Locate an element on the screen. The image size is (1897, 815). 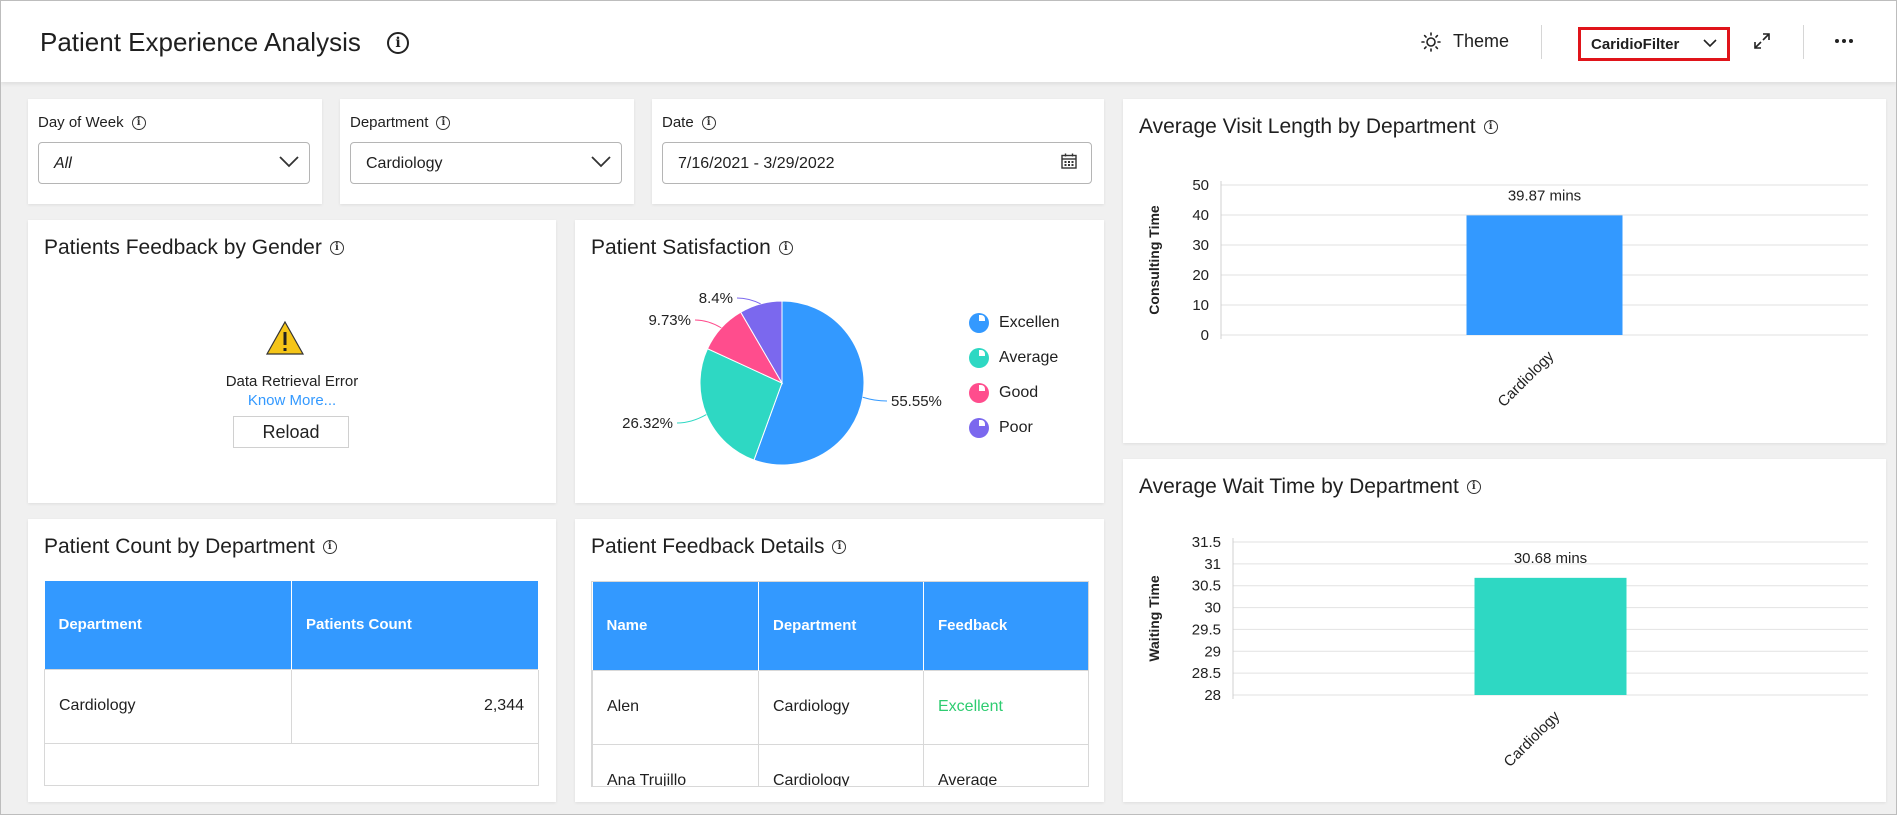
dashboard-filter-select: CaridioFilter is located at coordinates (1654, 44).